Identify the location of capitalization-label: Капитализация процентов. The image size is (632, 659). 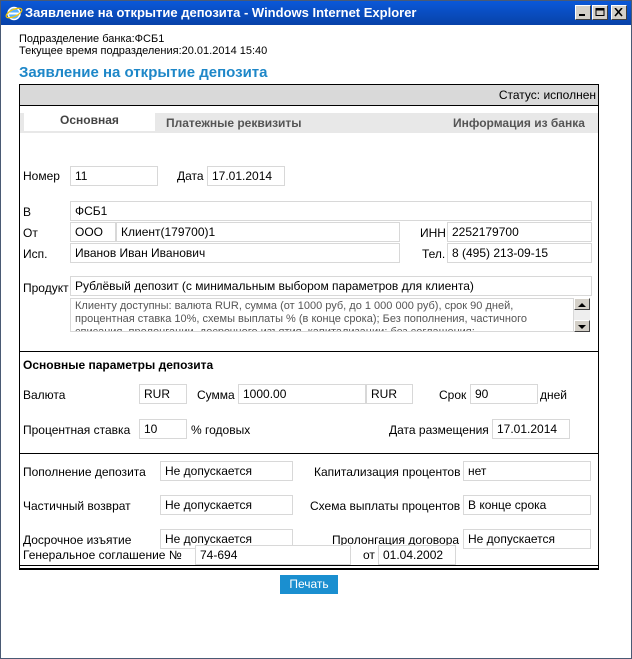
(387, 472).